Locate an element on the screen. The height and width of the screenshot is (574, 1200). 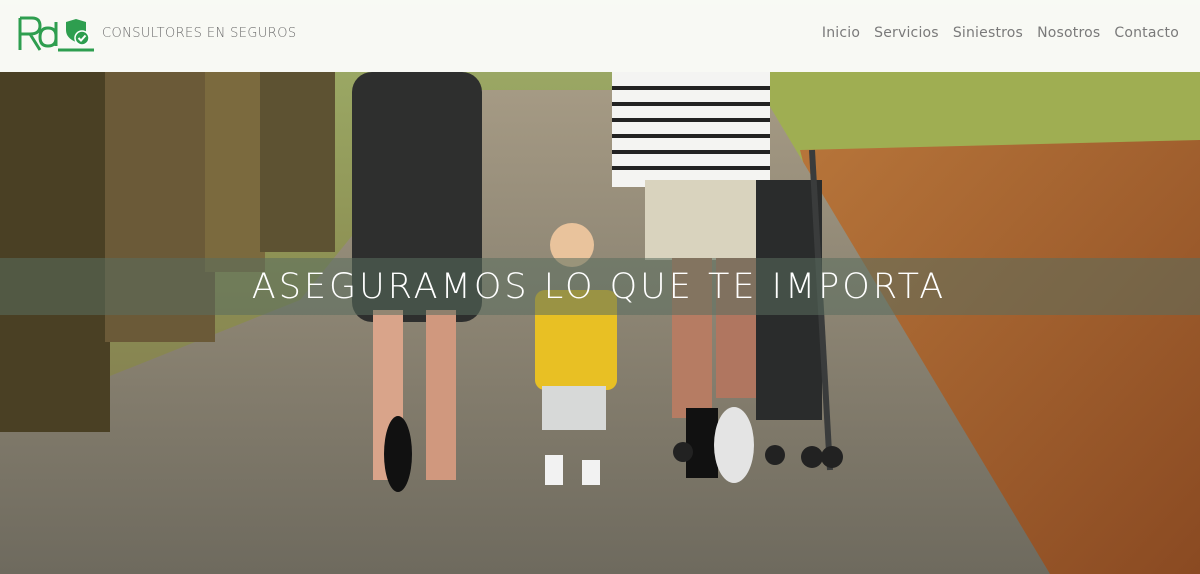
hero-tagline-band: ASEGURAMOS LO QUE TE IMPORTA is located at coordinates (600, 286).